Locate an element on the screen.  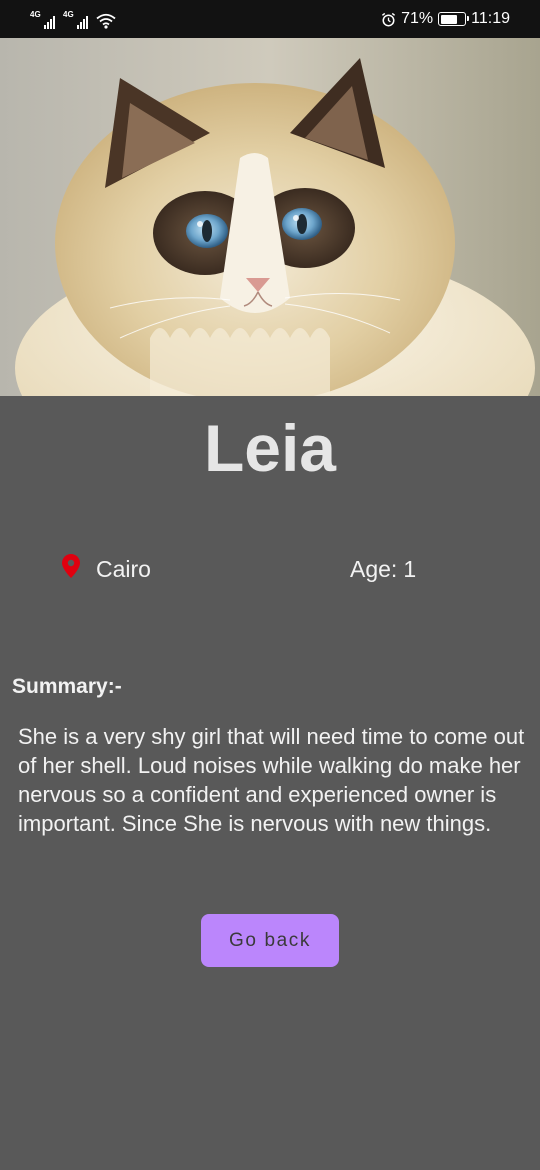
status-bar: 4G 4G 71% 11:19 is located at coordinates (270, 19).